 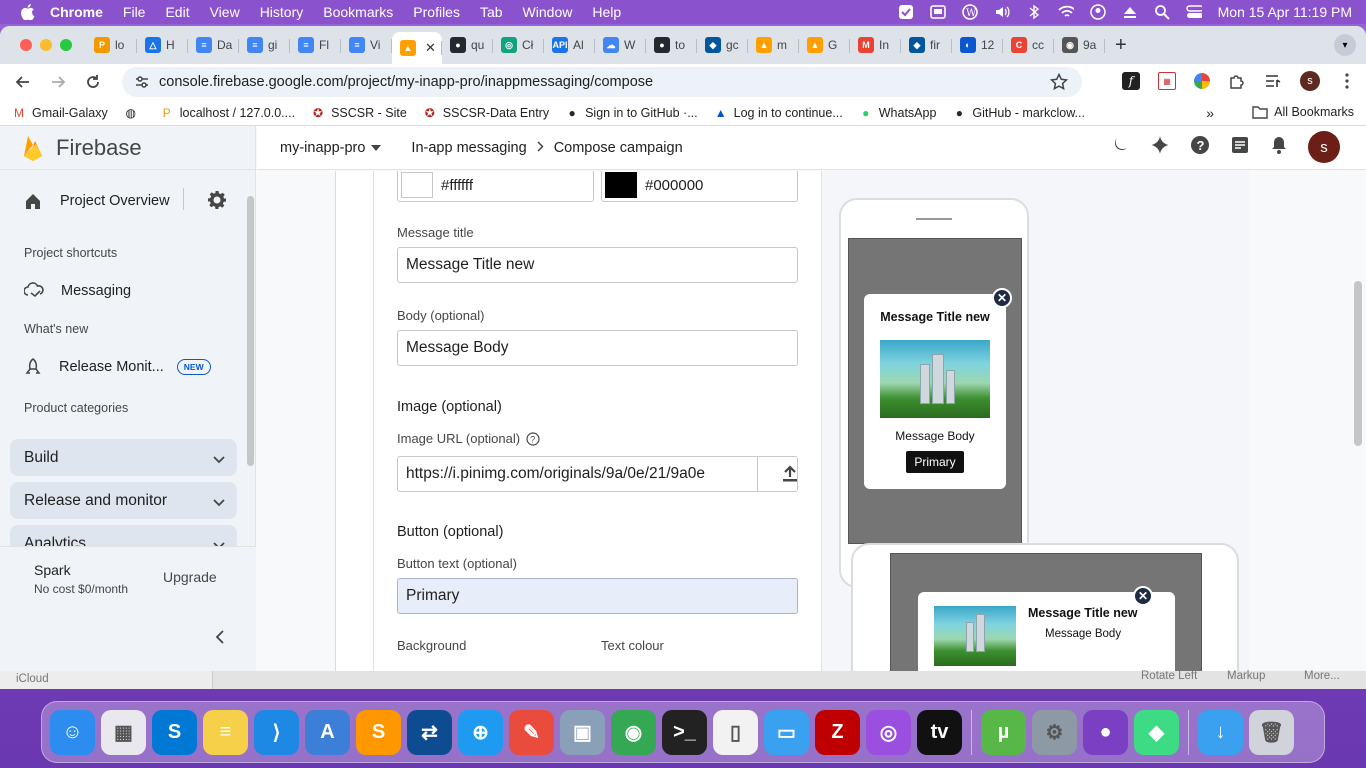 What do you see at coordinates (123, 457) in the screenshot?
I see `category-build: Build` at bounding box center [123, 457].